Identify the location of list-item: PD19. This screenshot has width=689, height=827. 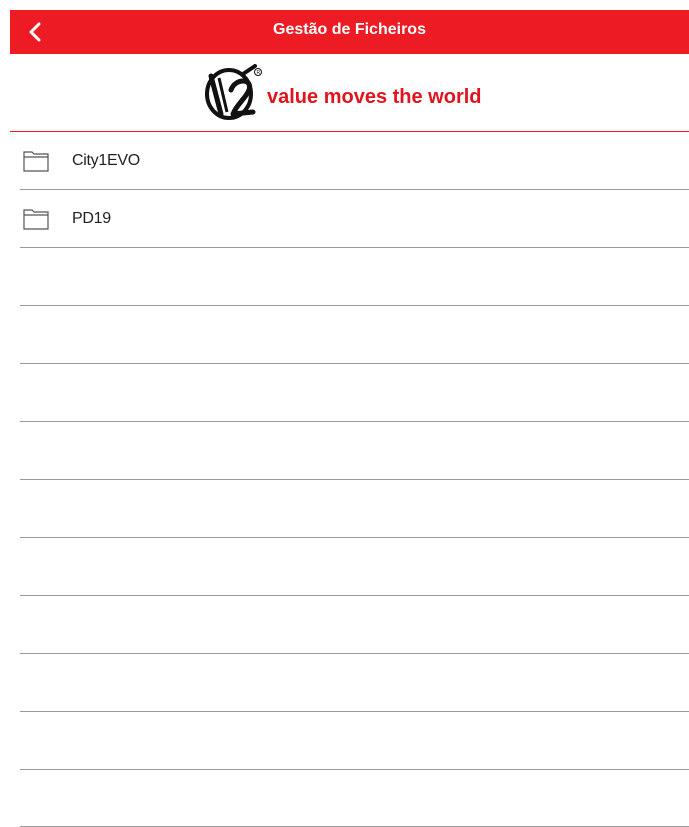
(354, 219).